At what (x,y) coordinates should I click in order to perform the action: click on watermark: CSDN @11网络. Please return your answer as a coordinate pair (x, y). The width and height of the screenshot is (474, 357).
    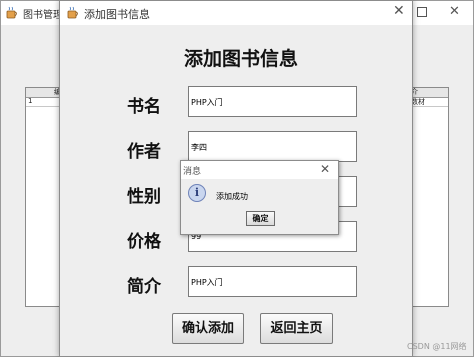
    Looking at the image, I should click on (437, 346).